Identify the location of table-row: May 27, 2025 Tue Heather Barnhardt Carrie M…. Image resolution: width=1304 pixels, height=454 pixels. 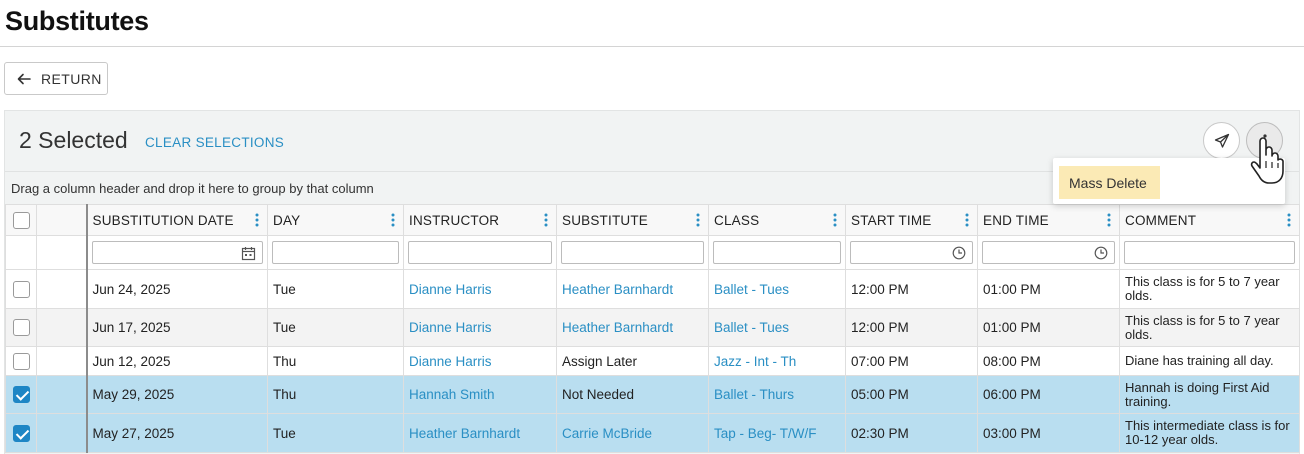
(652, 433).